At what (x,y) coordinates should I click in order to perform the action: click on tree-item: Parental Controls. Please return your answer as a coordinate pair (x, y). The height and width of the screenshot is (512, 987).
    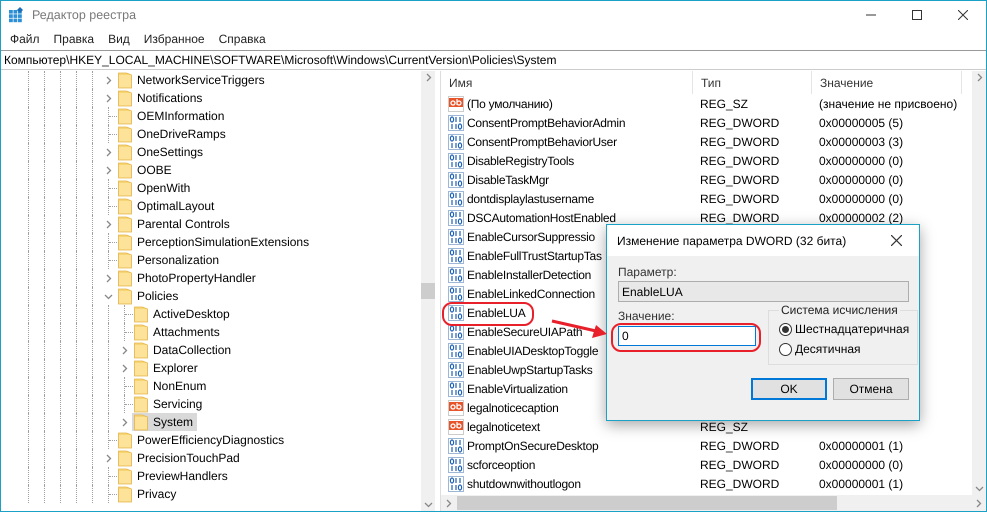
    Looking at the image, I should click on (175, 224).